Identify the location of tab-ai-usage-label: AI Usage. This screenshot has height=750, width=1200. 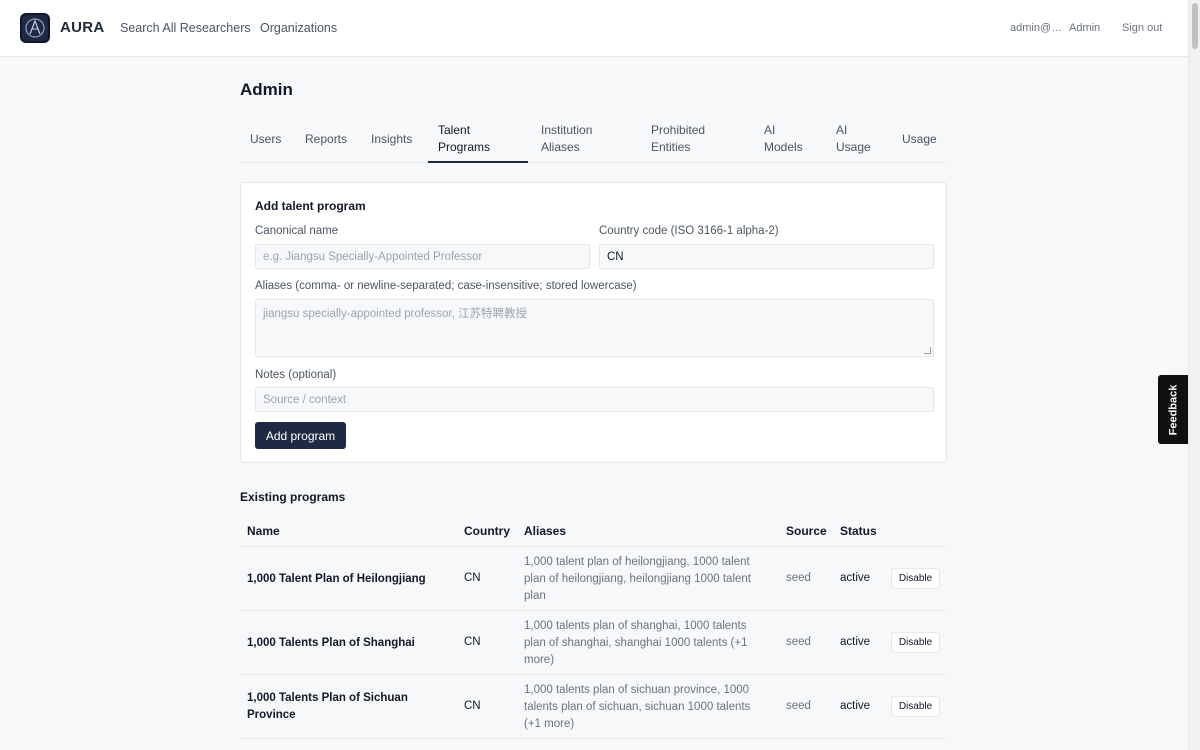
(853, 138).